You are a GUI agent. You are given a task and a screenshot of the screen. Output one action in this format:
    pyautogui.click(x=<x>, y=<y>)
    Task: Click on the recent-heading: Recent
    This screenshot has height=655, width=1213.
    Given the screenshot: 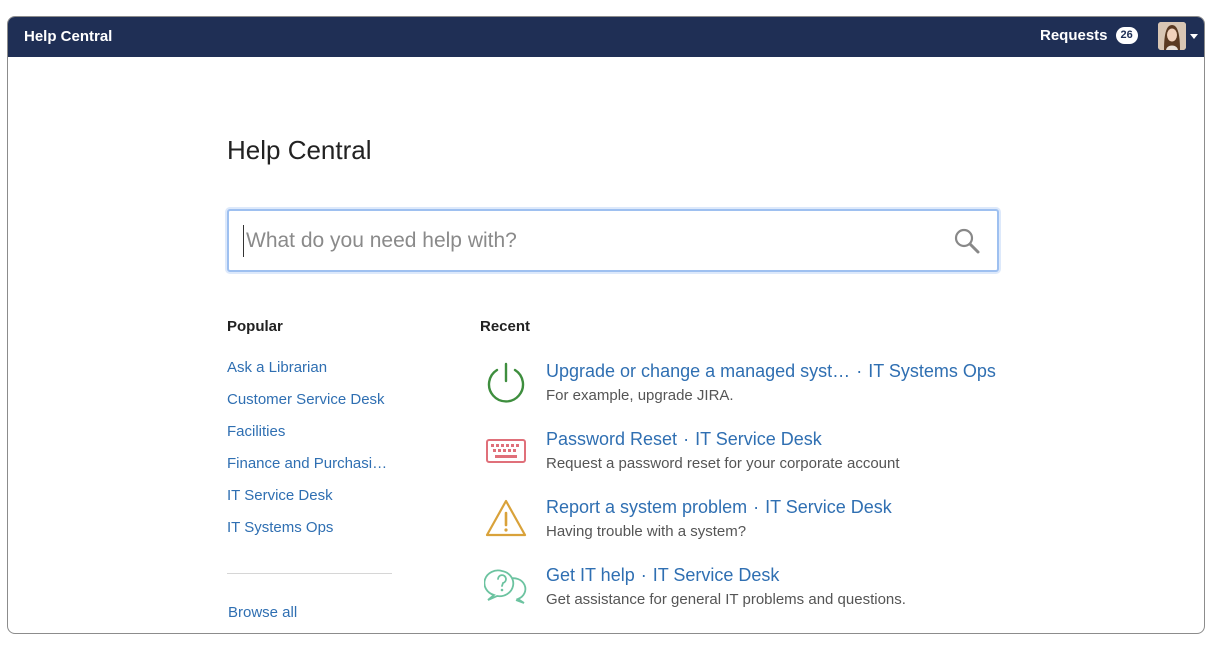 What is the action you would take?
    pyautogui.click(x=505, y=326)
    